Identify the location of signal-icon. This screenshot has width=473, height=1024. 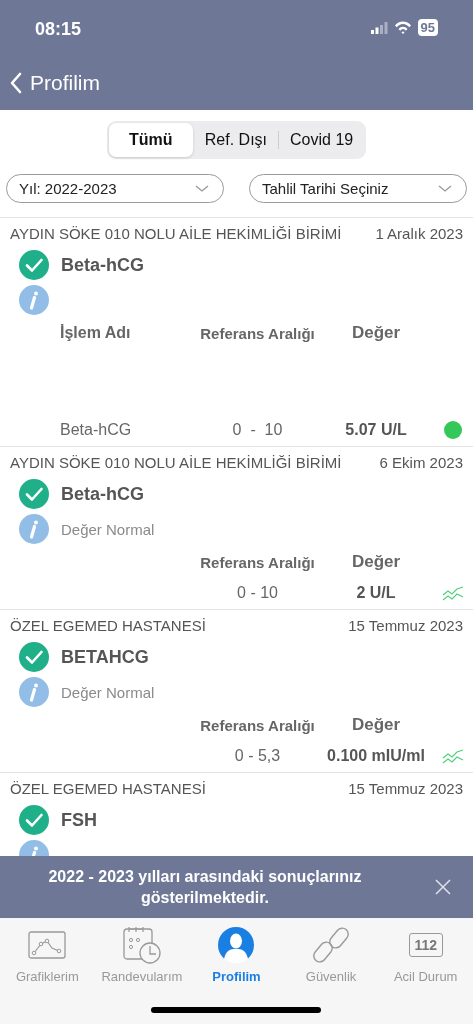
(379, 27).